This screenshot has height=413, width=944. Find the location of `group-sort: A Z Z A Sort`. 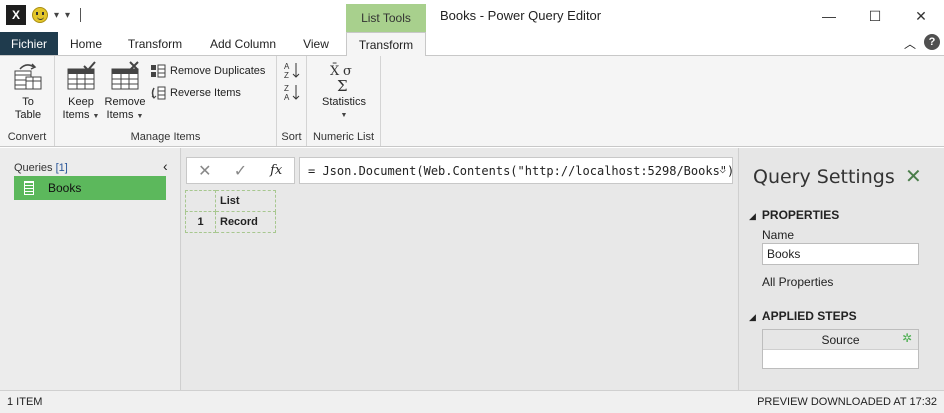

group-sort: A Z Z A Sort is located at coordinates (292, 101).